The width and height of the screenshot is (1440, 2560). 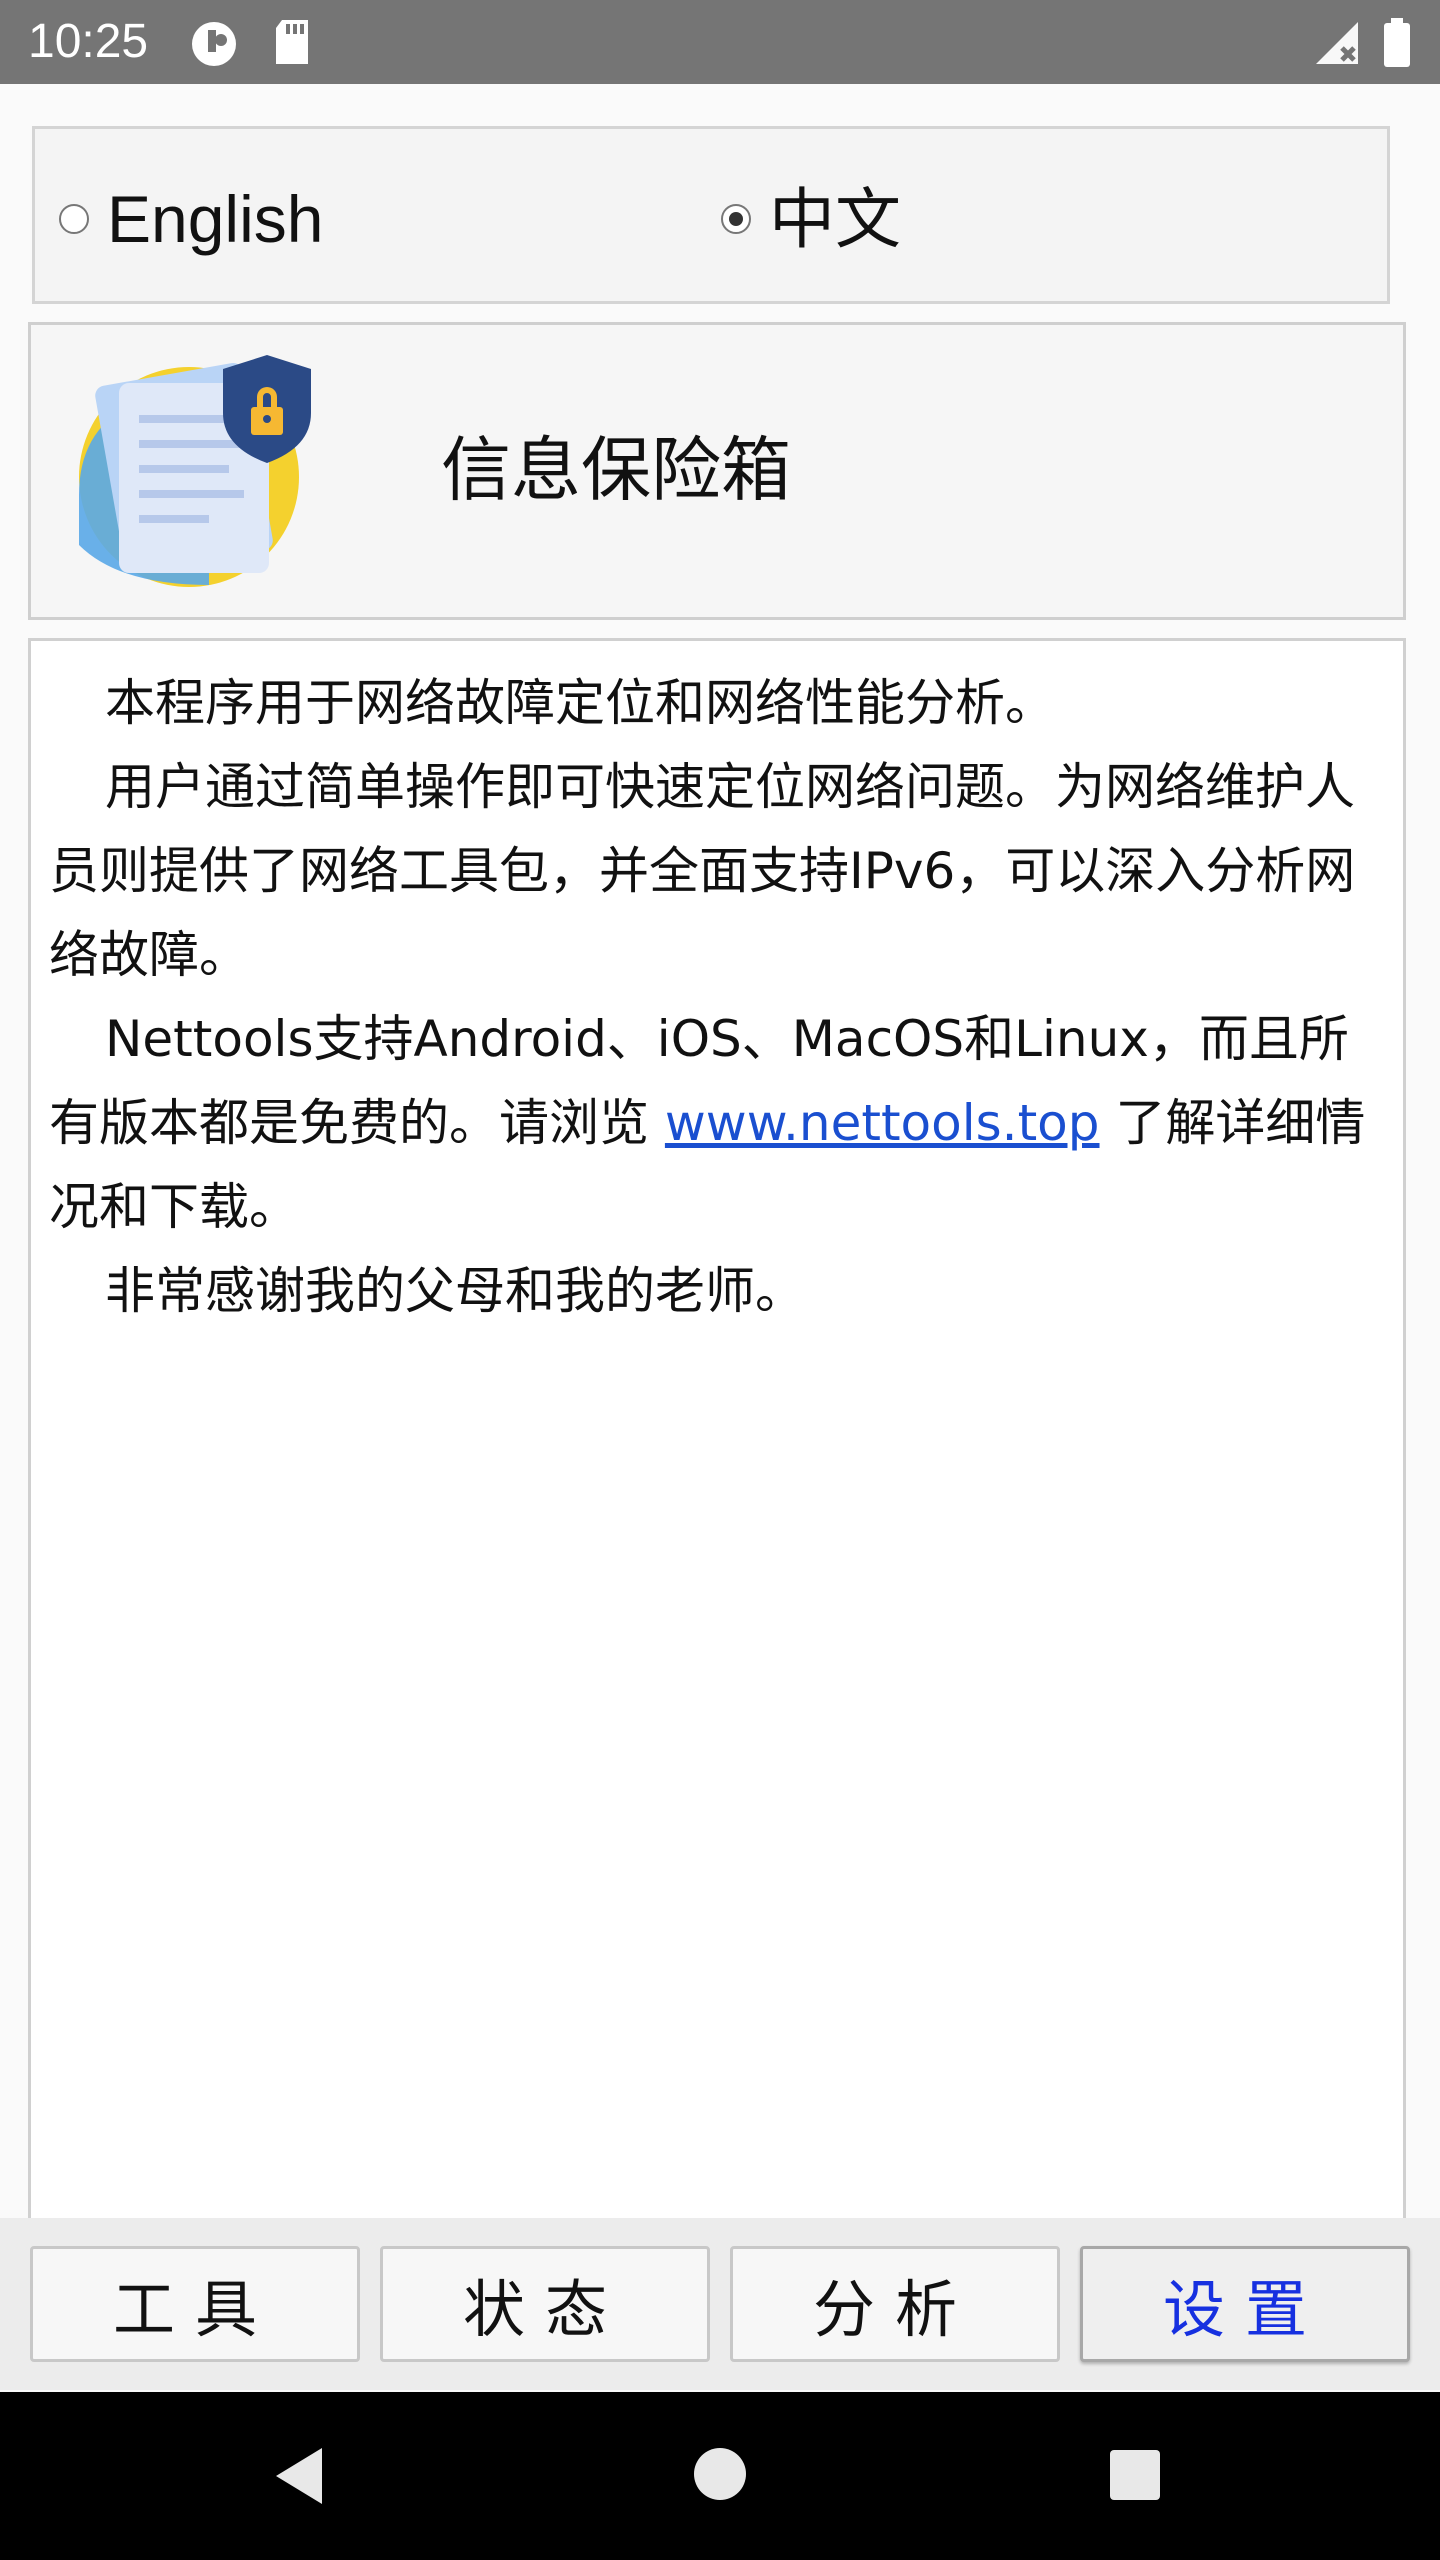 What do you see at coordinates (1337, 43) in the screenshot?
I see `signal-off-icon` at bounding box center [1337, 43].